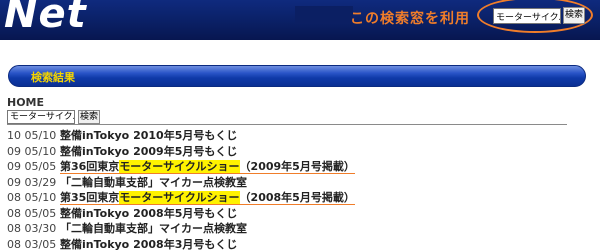 The width and height of the screenshot is (600, 250). I want to click on result-date: 09 03/29, so click(32, 182).